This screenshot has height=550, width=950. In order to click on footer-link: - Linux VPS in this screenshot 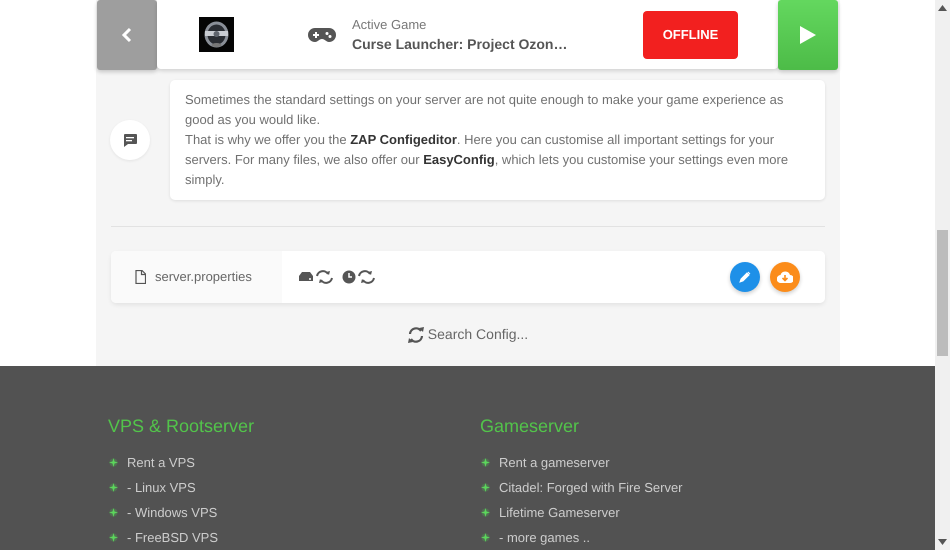, I will do `click(161, 488)`.